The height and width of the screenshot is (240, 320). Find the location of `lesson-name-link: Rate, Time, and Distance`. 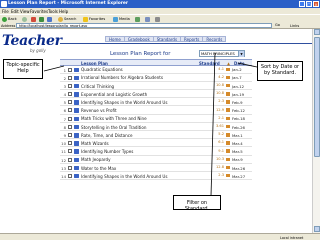

lesson-name-link: Rate, Time, and Distance is located at coordinates (107, 135).